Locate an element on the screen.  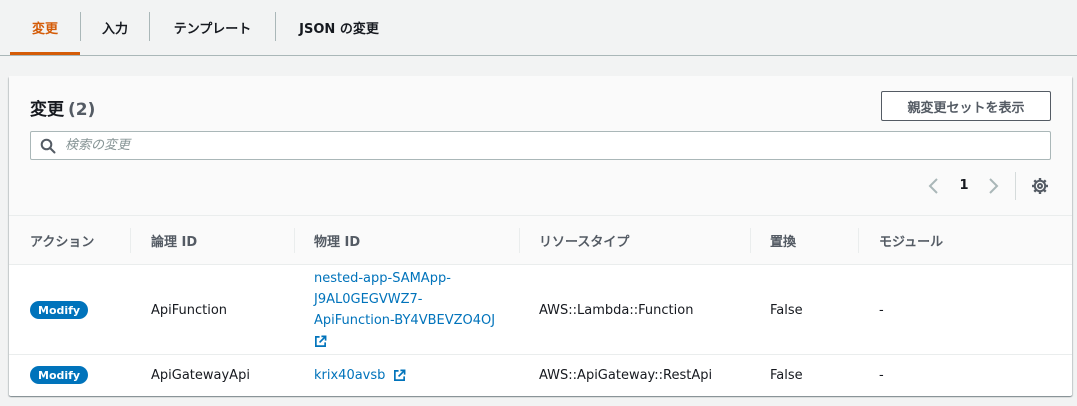
physical-id-cell: krix40avsb is located at coordinates (360, 375).